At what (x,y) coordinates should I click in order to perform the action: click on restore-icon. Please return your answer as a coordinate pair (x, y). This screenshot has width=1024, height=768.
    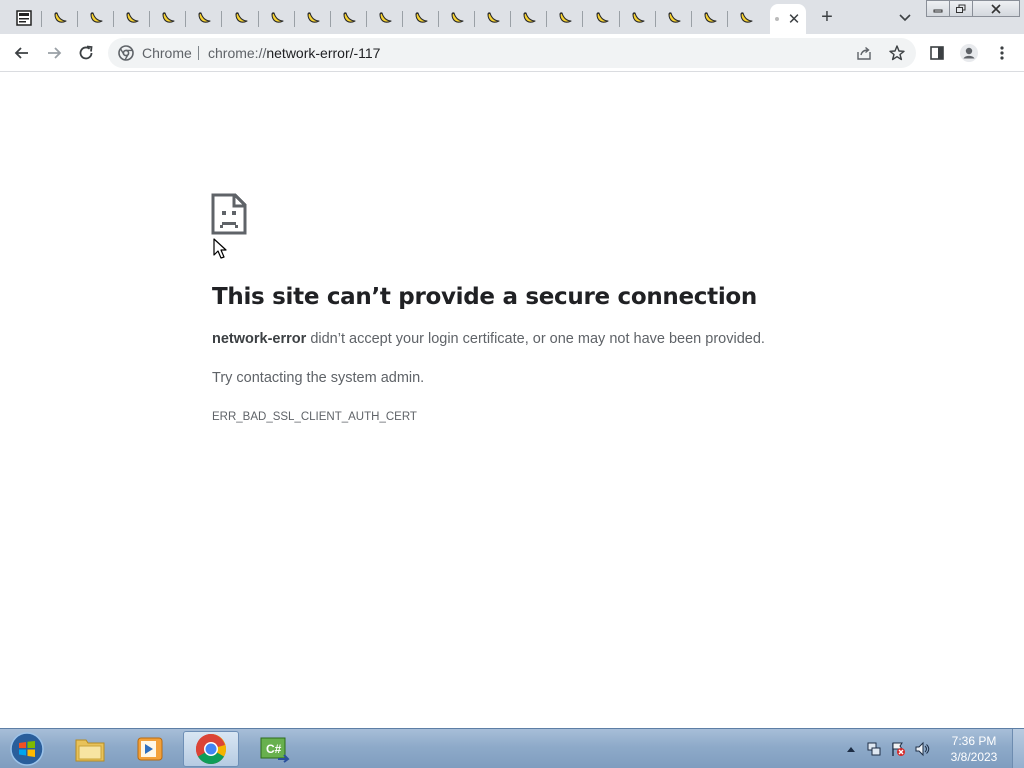
    Looking at the image, I should click on (961, 8).